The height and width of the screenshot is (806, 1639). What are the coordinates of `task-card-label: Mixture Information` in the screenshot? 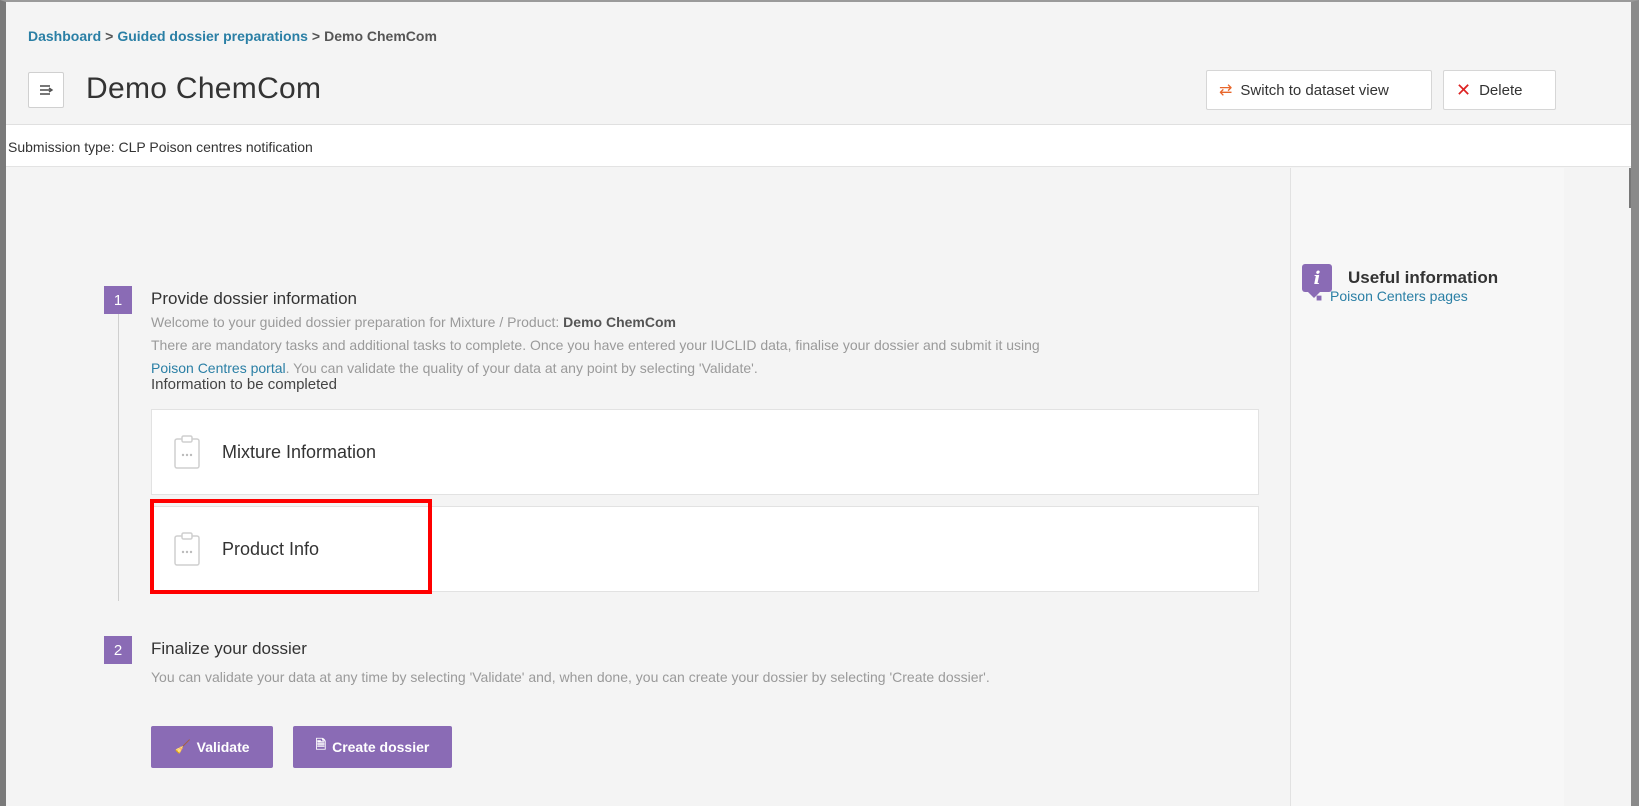 It's located at (299, 451).